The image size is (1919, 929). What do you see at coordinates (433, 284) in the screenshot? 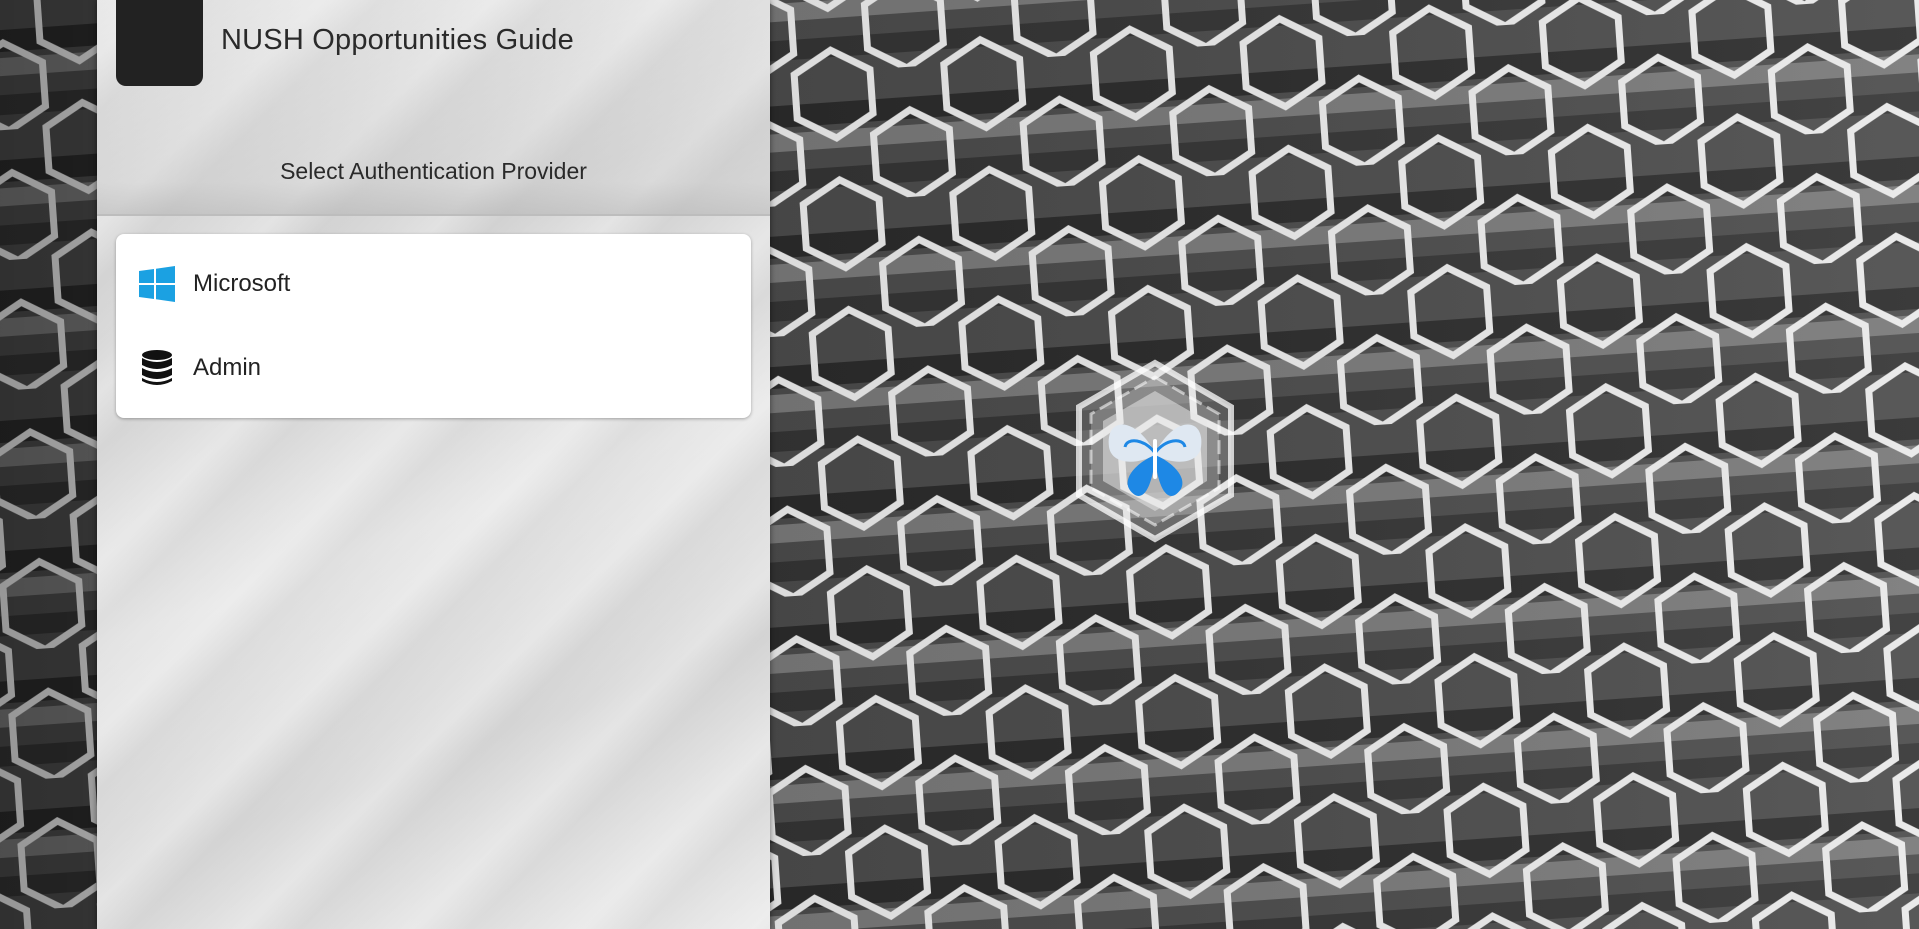
I see `provider-microsoft-button: Microsoft` at bounding box center [433, 284].